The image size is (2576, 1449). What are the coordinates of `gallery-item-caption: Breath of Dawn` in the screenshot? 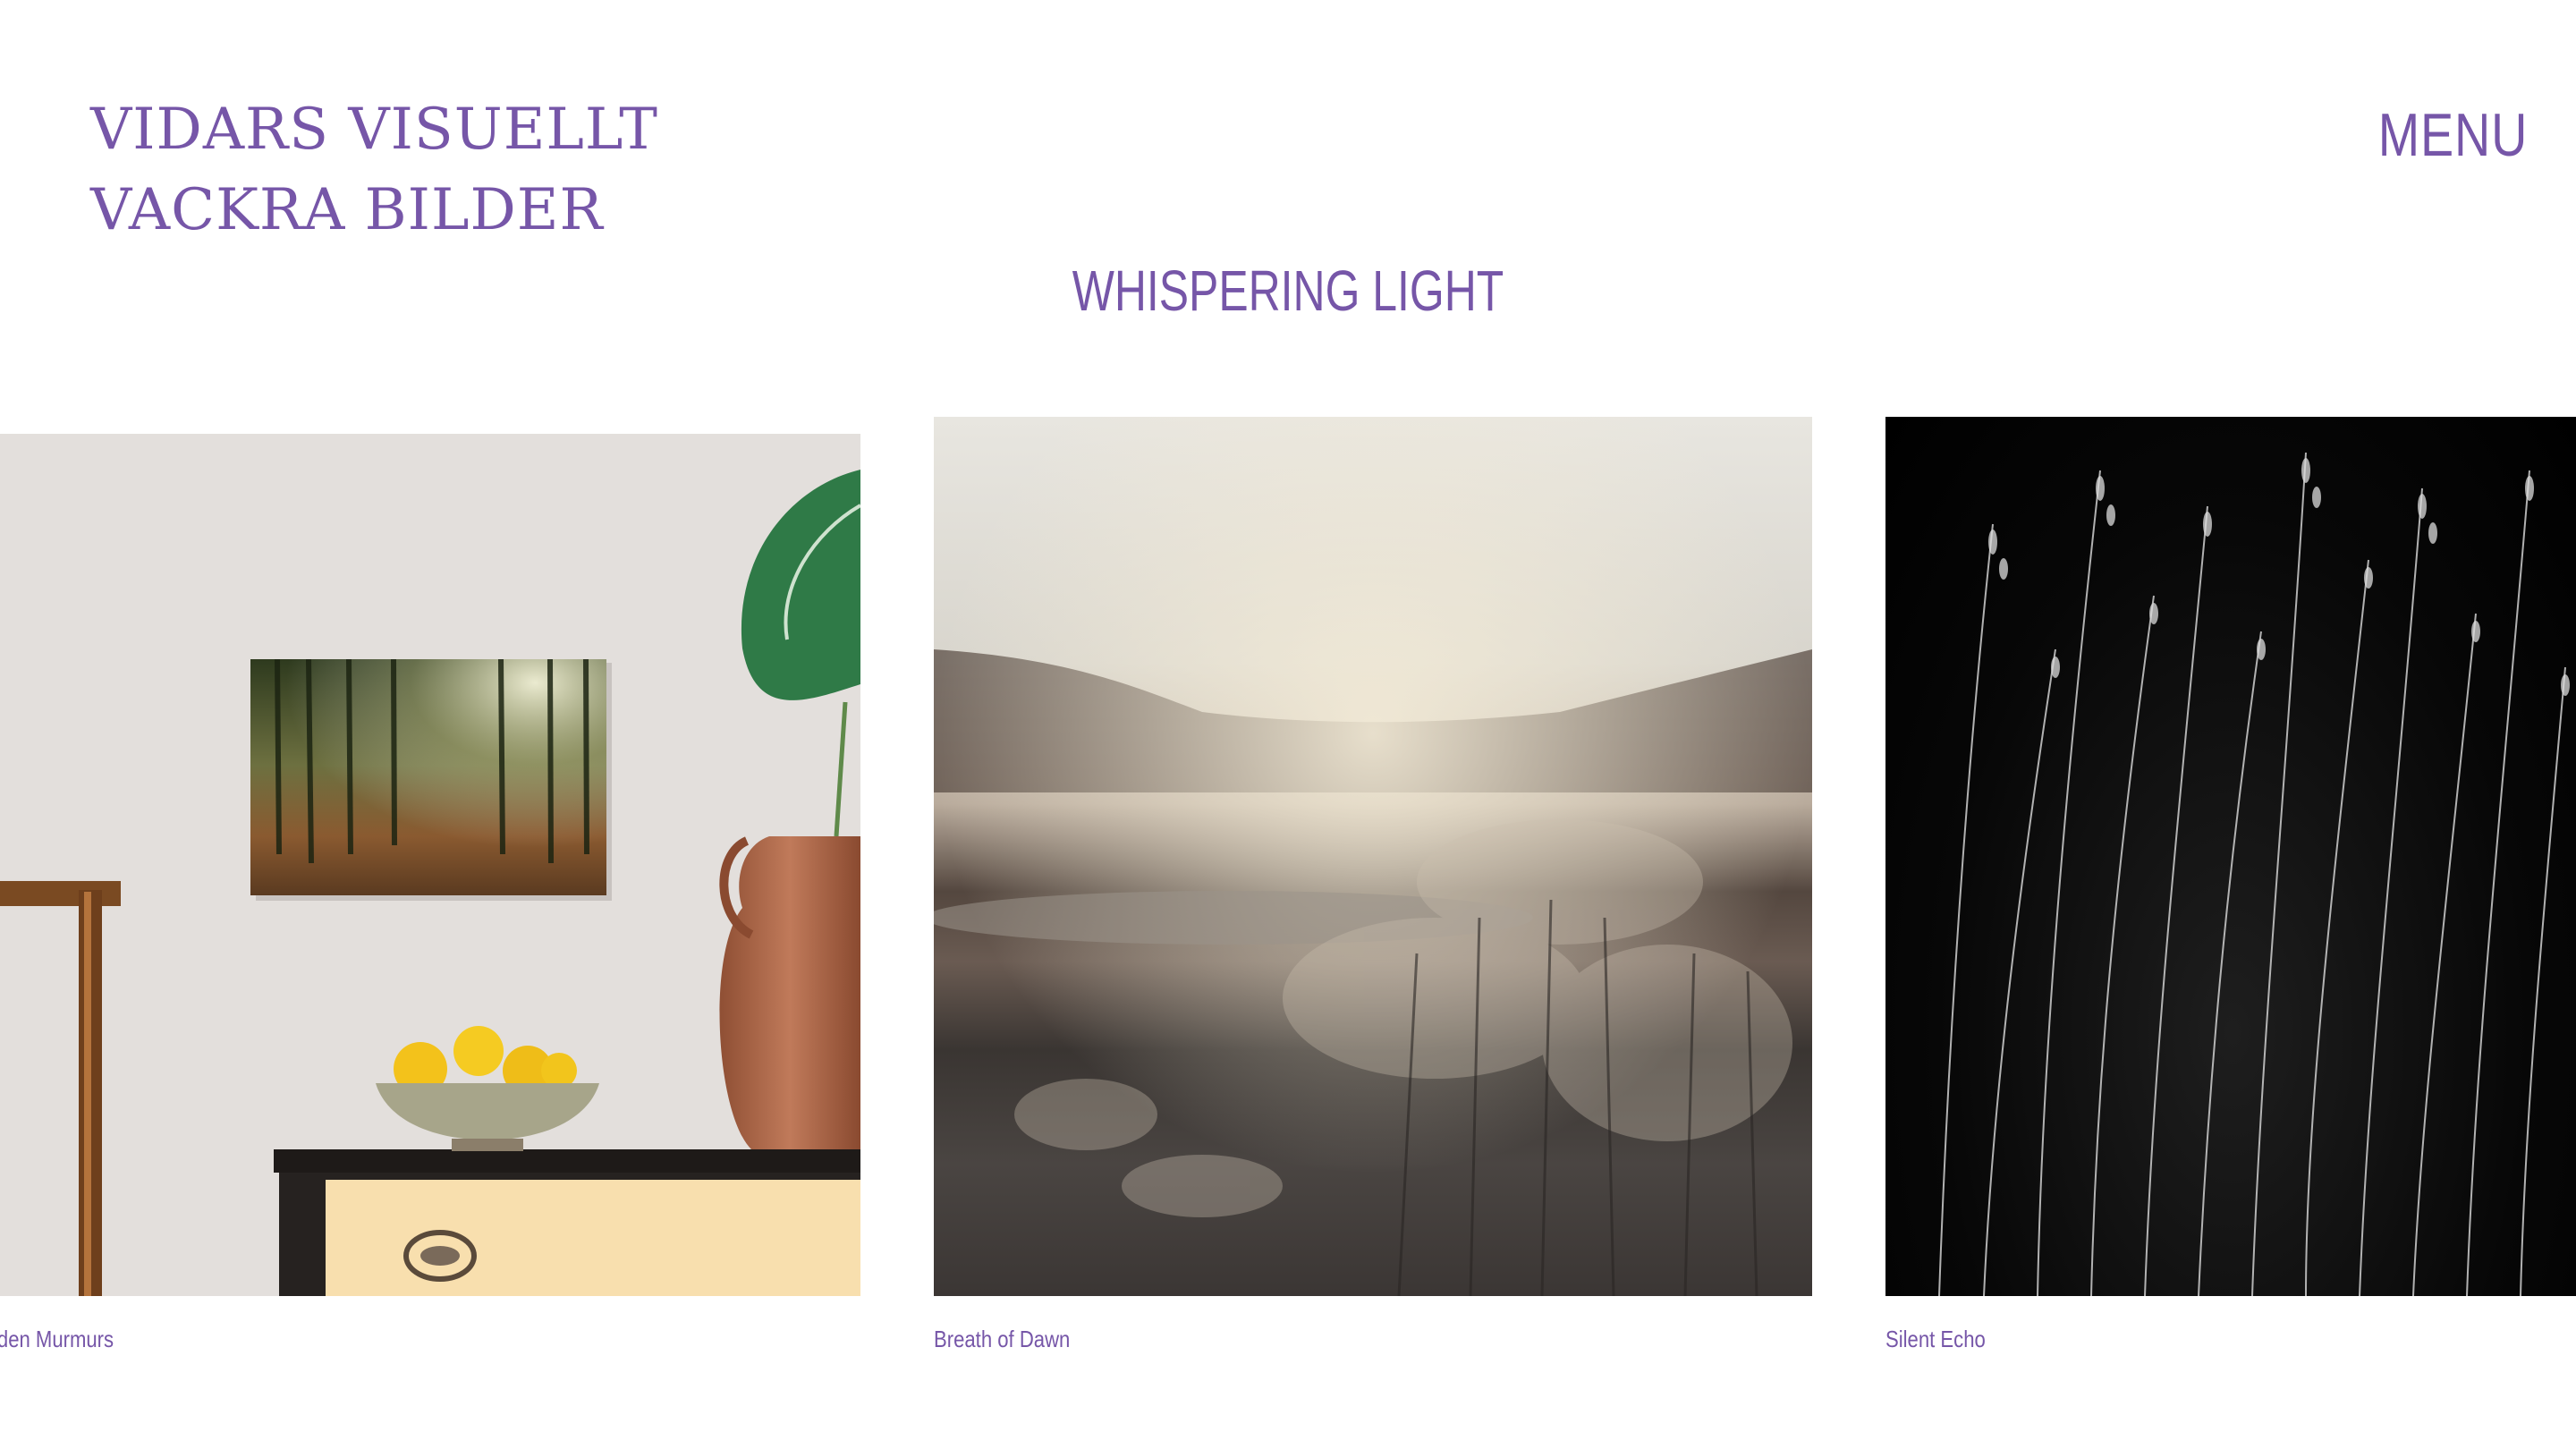 It's located at (1002, 1339).